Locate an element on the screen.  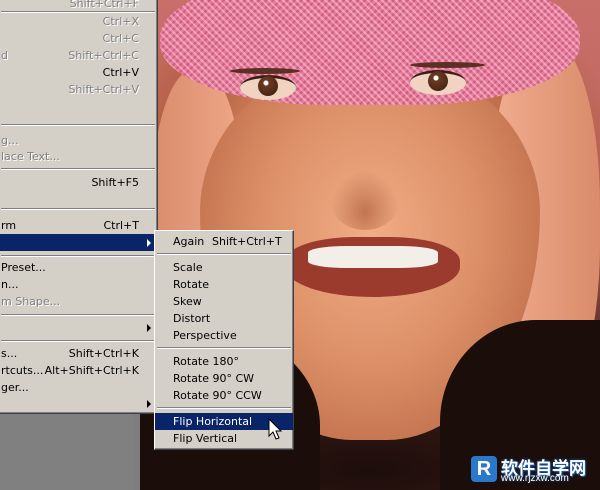
submenu-item-again: Again Shift+Ctrl+T is located at coordinates (224, 241).